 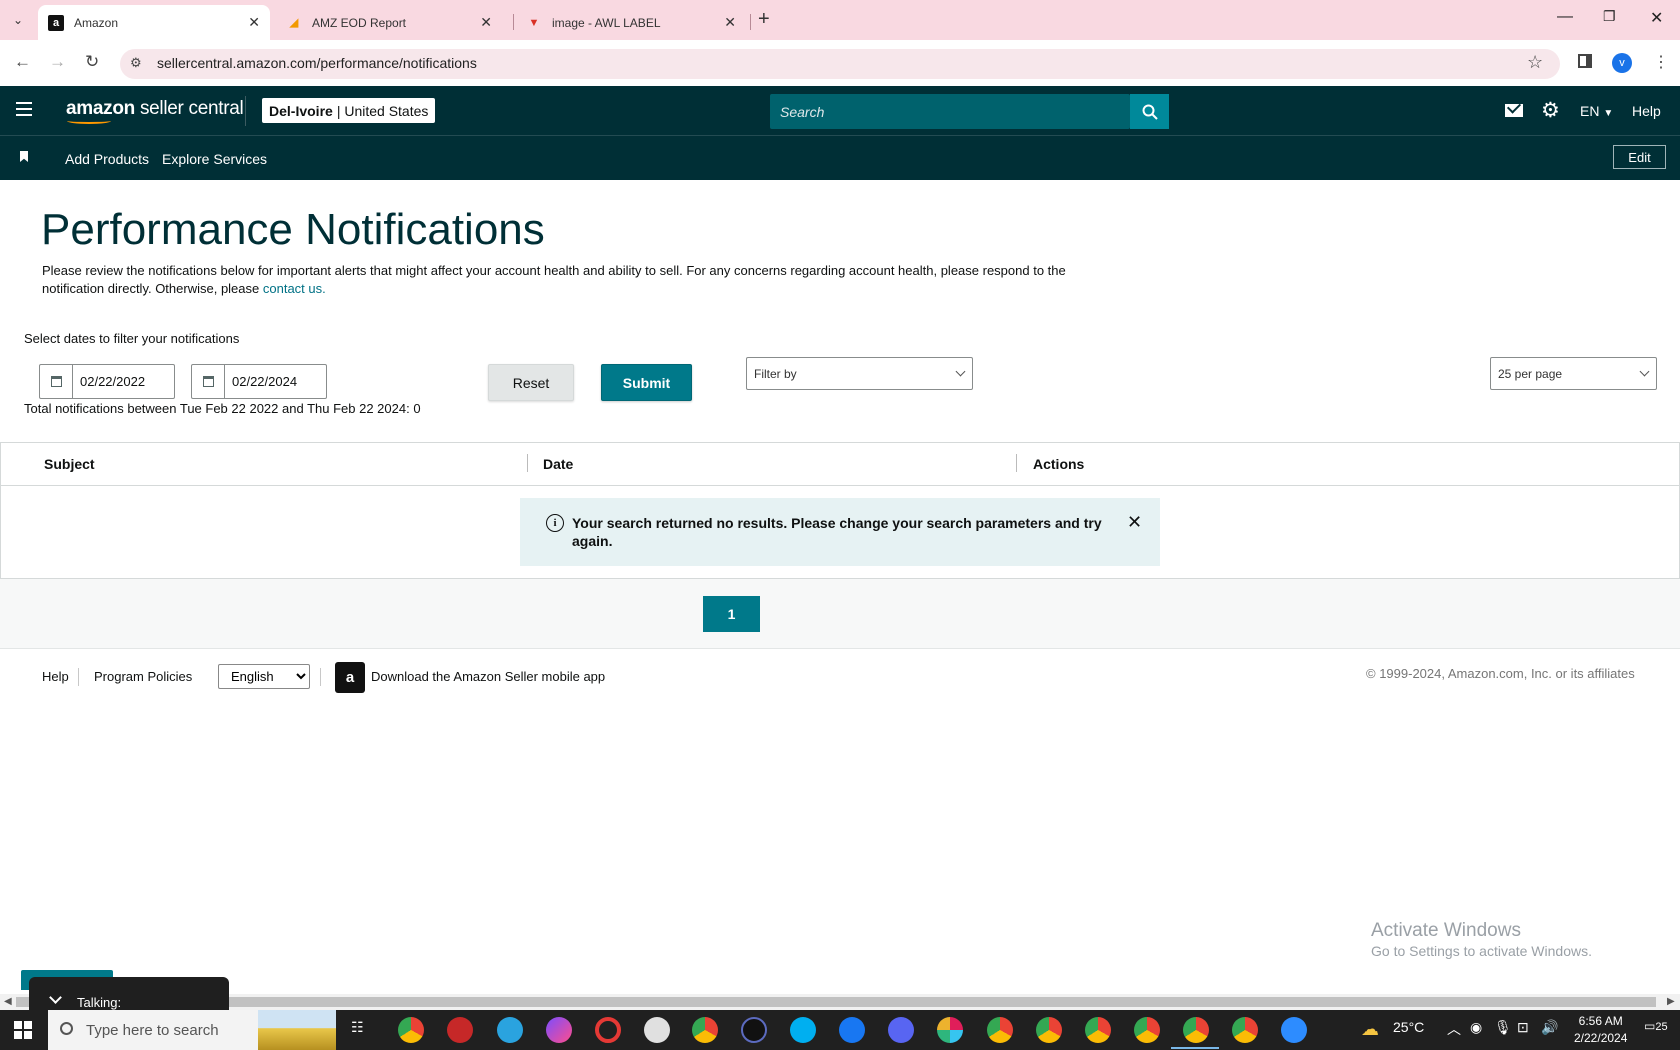 I want to click on notification-center-icon: ▭25, so click(x=1656, y=1026).